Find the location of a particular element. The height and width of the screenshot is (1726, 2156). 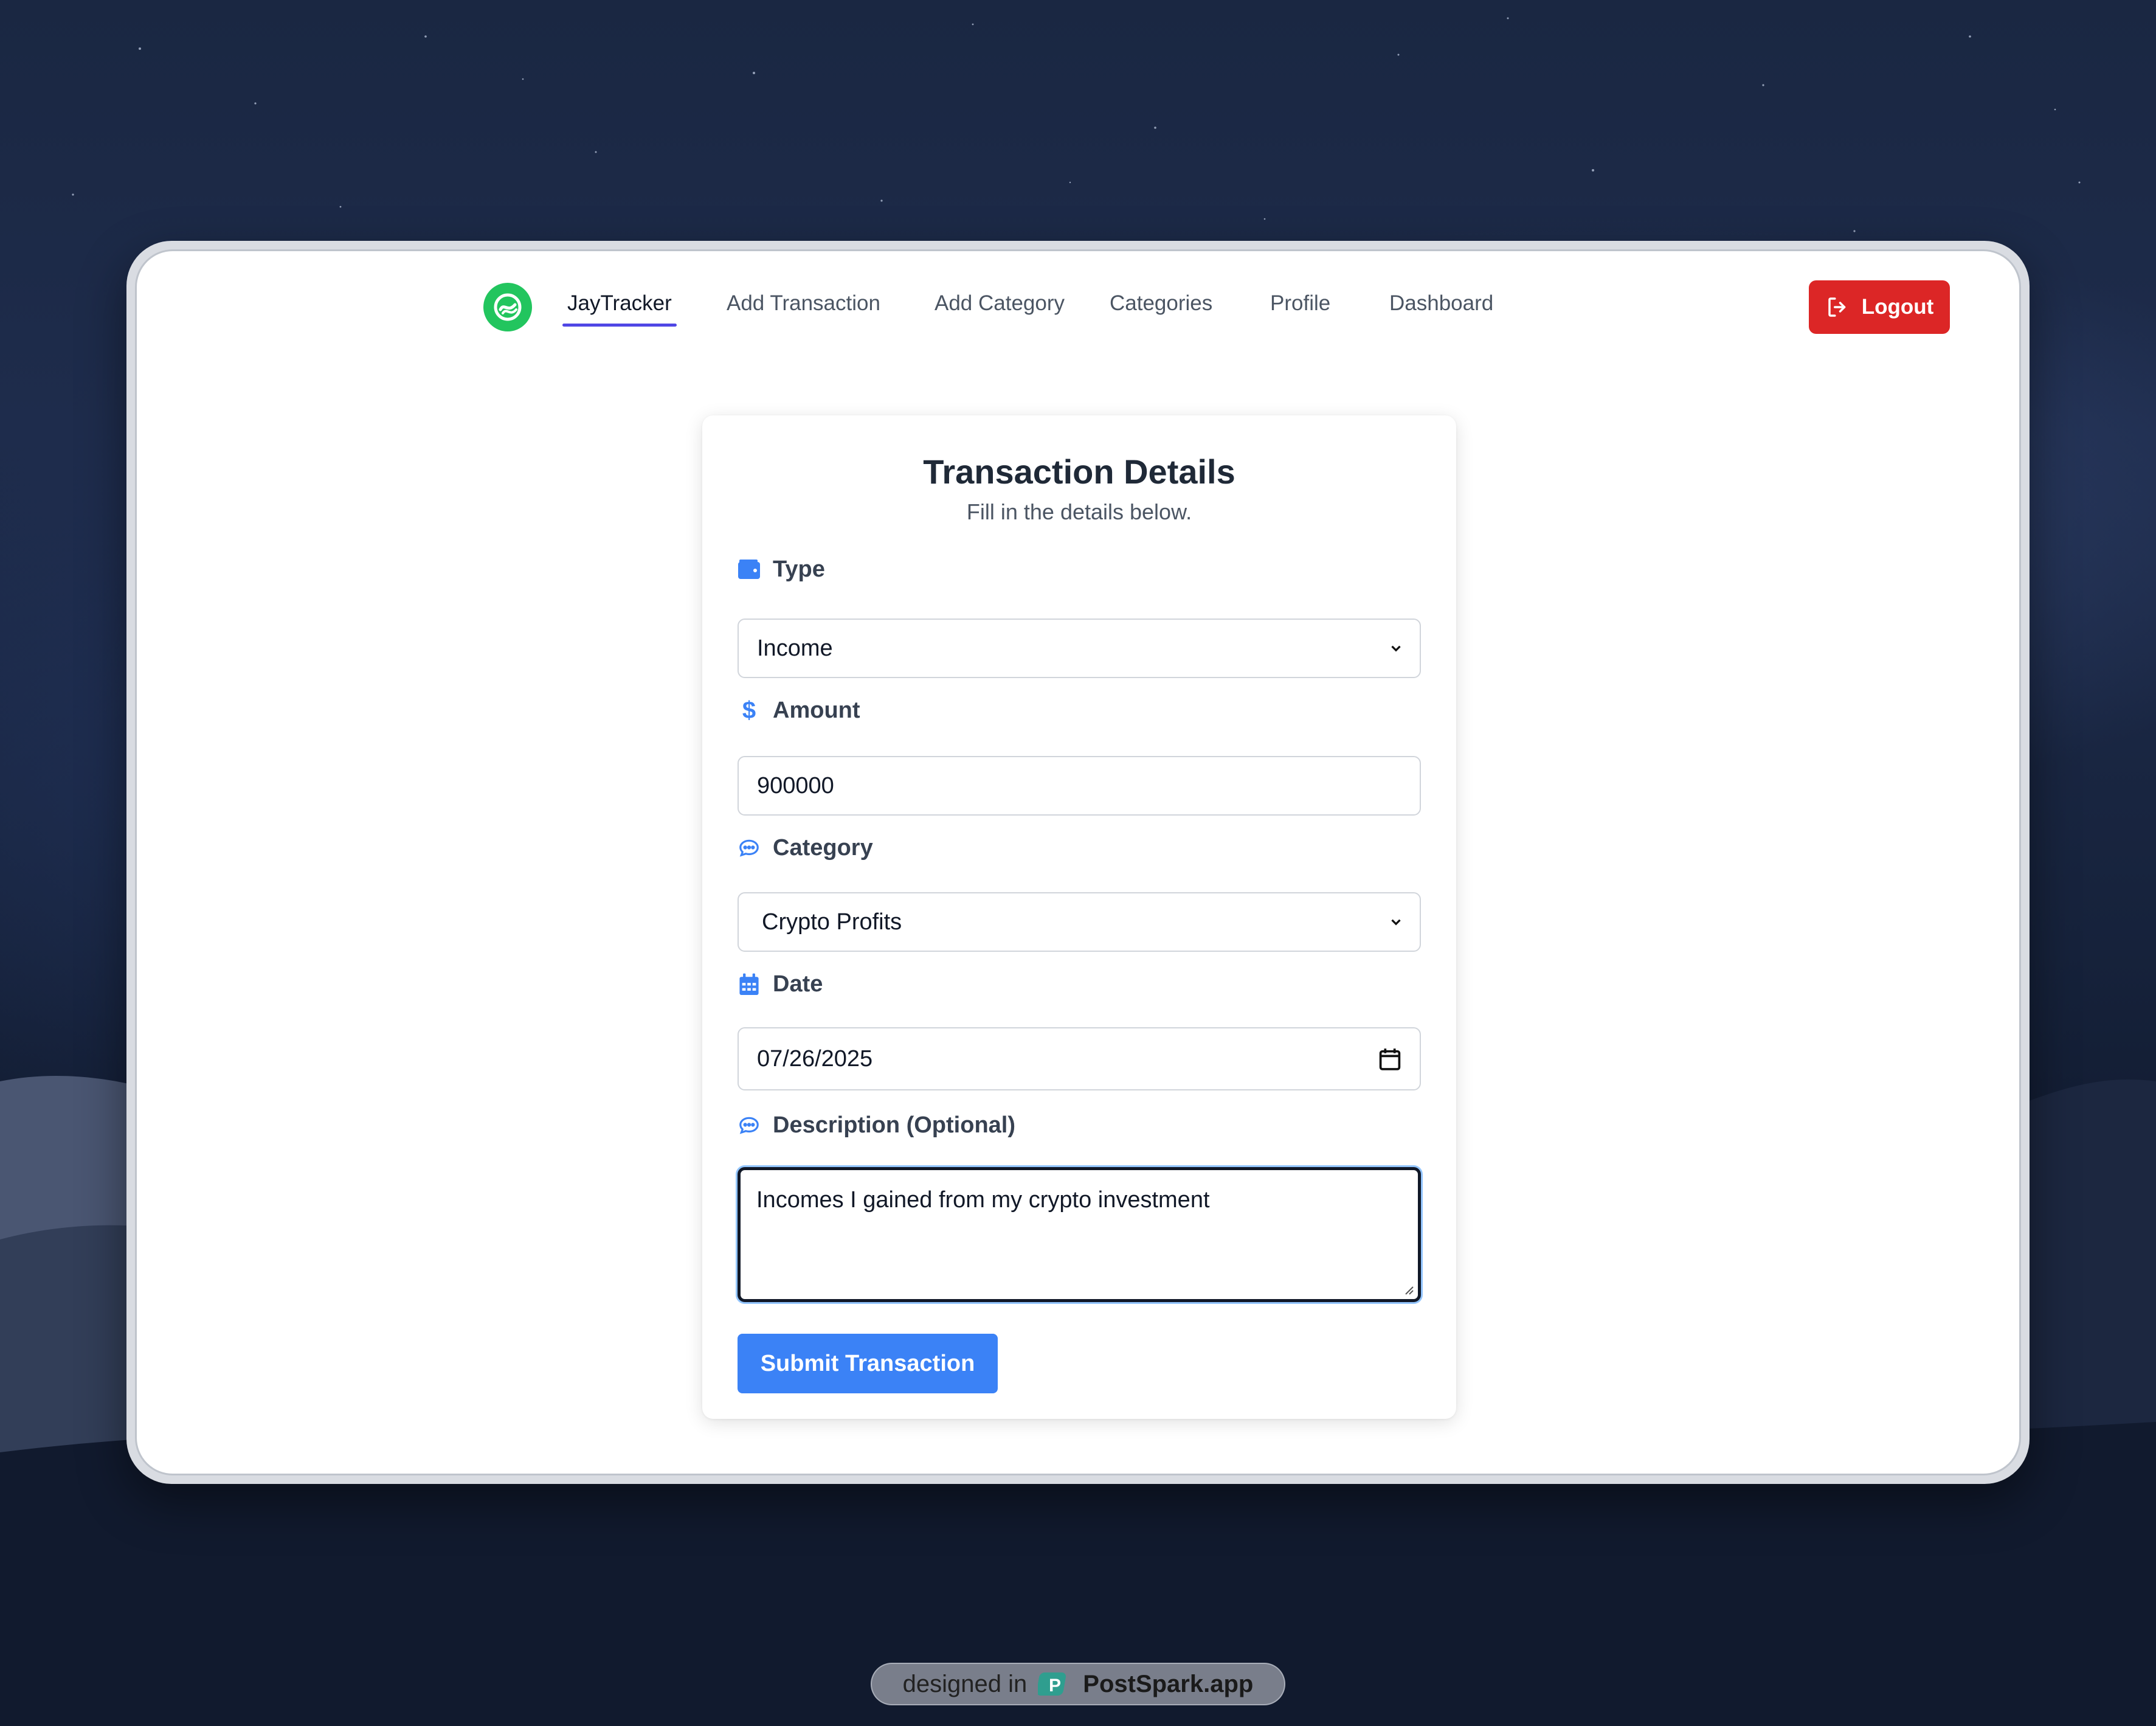

postspark-logo-icon: P is located at coordinates (1052, 1684).